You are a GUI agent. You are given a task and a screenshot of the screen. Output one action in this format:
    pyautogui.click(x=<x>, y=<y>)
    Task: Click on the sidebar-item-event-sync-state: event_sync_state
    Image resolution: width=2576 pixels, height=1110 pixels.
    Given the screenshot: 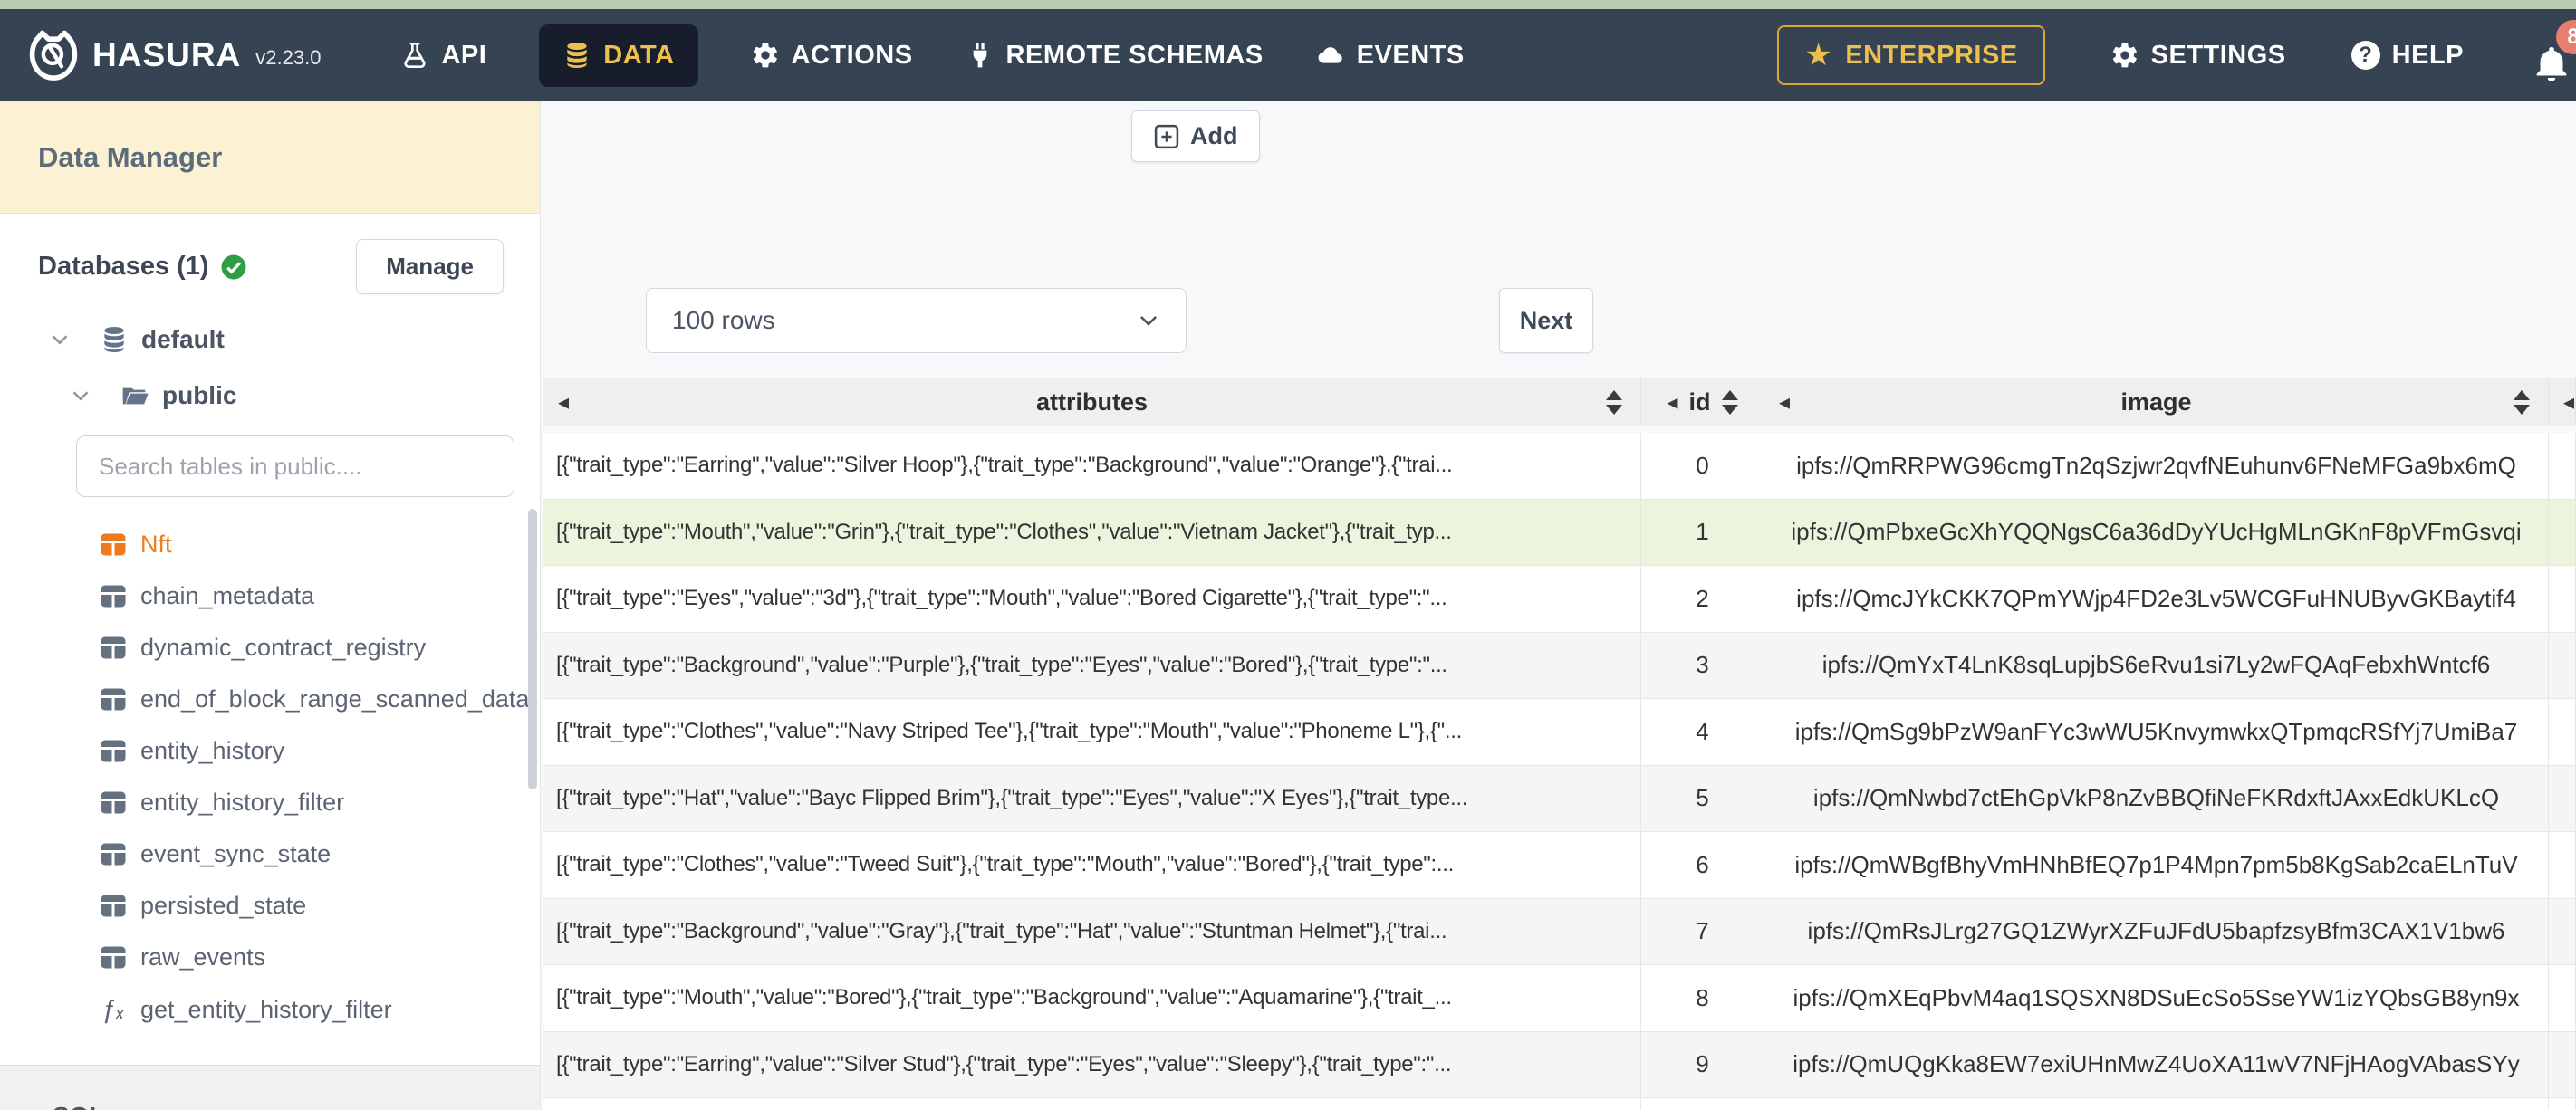 What is the action you would take?
    pyautogui.click(x=270, y=854)
    